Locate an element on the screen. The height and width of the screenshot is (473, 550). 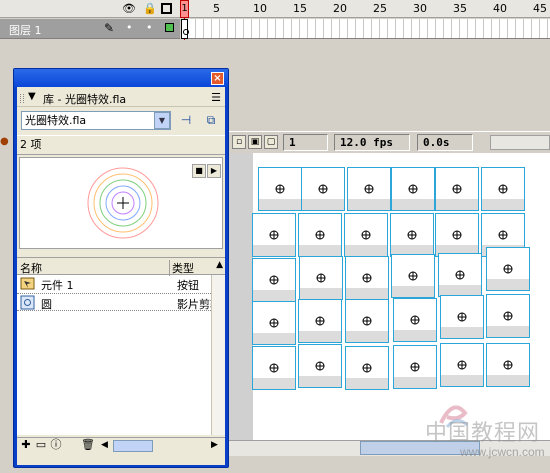
layer-outline-color is located at coordinates (169, 27).